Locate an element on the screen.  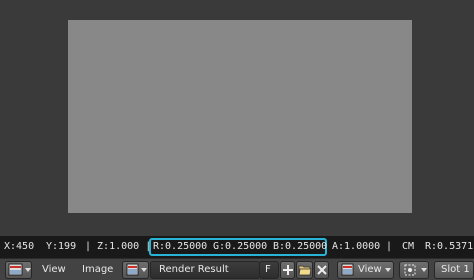
y-coordinate: Y:199 is located at coordinates (61, 246).